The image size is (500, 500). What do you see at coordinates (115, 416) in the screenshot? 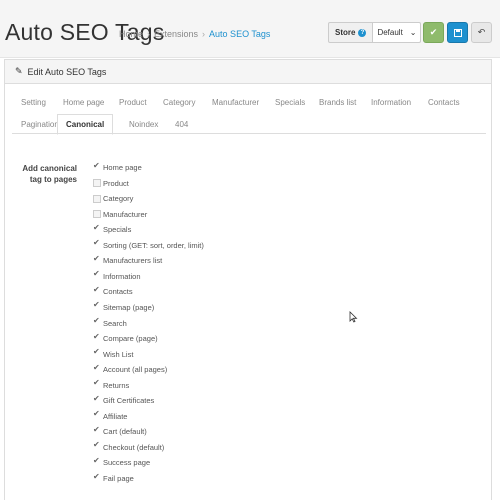
I see `checkbox-label: Affiliate` at bounding box center [115, 416].